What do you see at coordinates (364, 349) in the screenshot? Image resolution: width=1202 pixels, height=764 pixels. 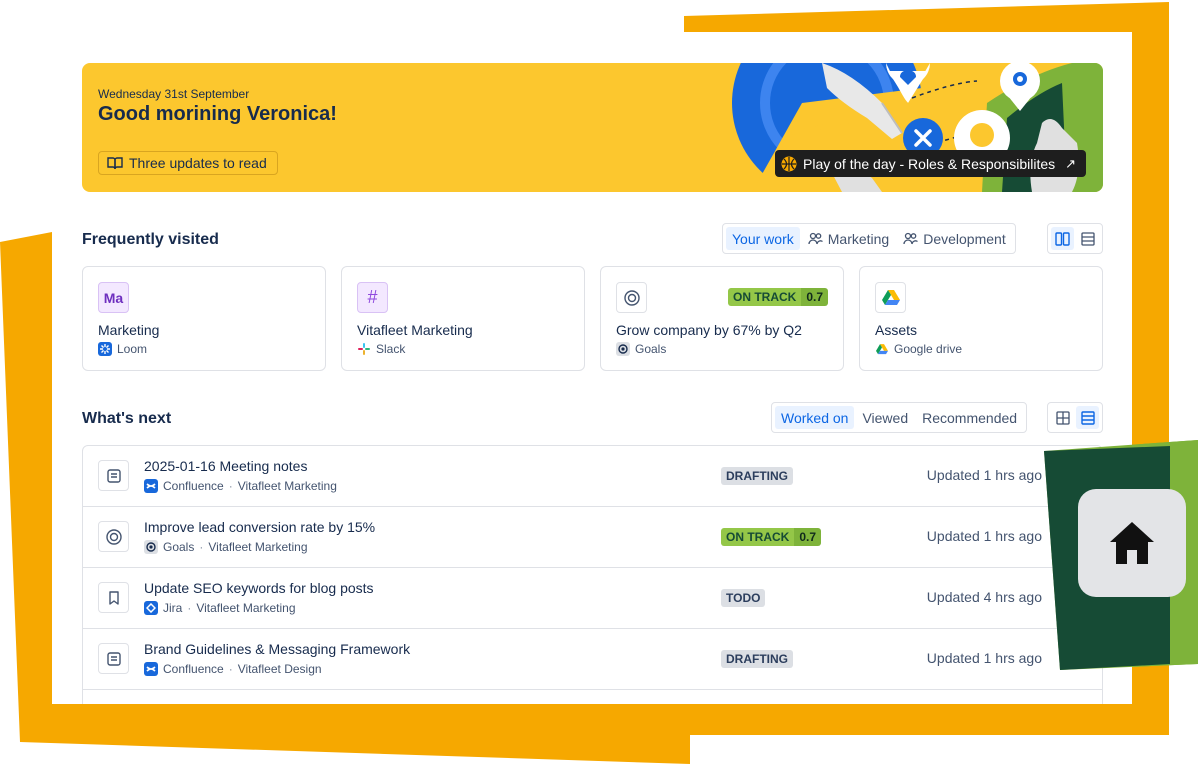 I see `slack-icon` at bounding box center [364, 349].